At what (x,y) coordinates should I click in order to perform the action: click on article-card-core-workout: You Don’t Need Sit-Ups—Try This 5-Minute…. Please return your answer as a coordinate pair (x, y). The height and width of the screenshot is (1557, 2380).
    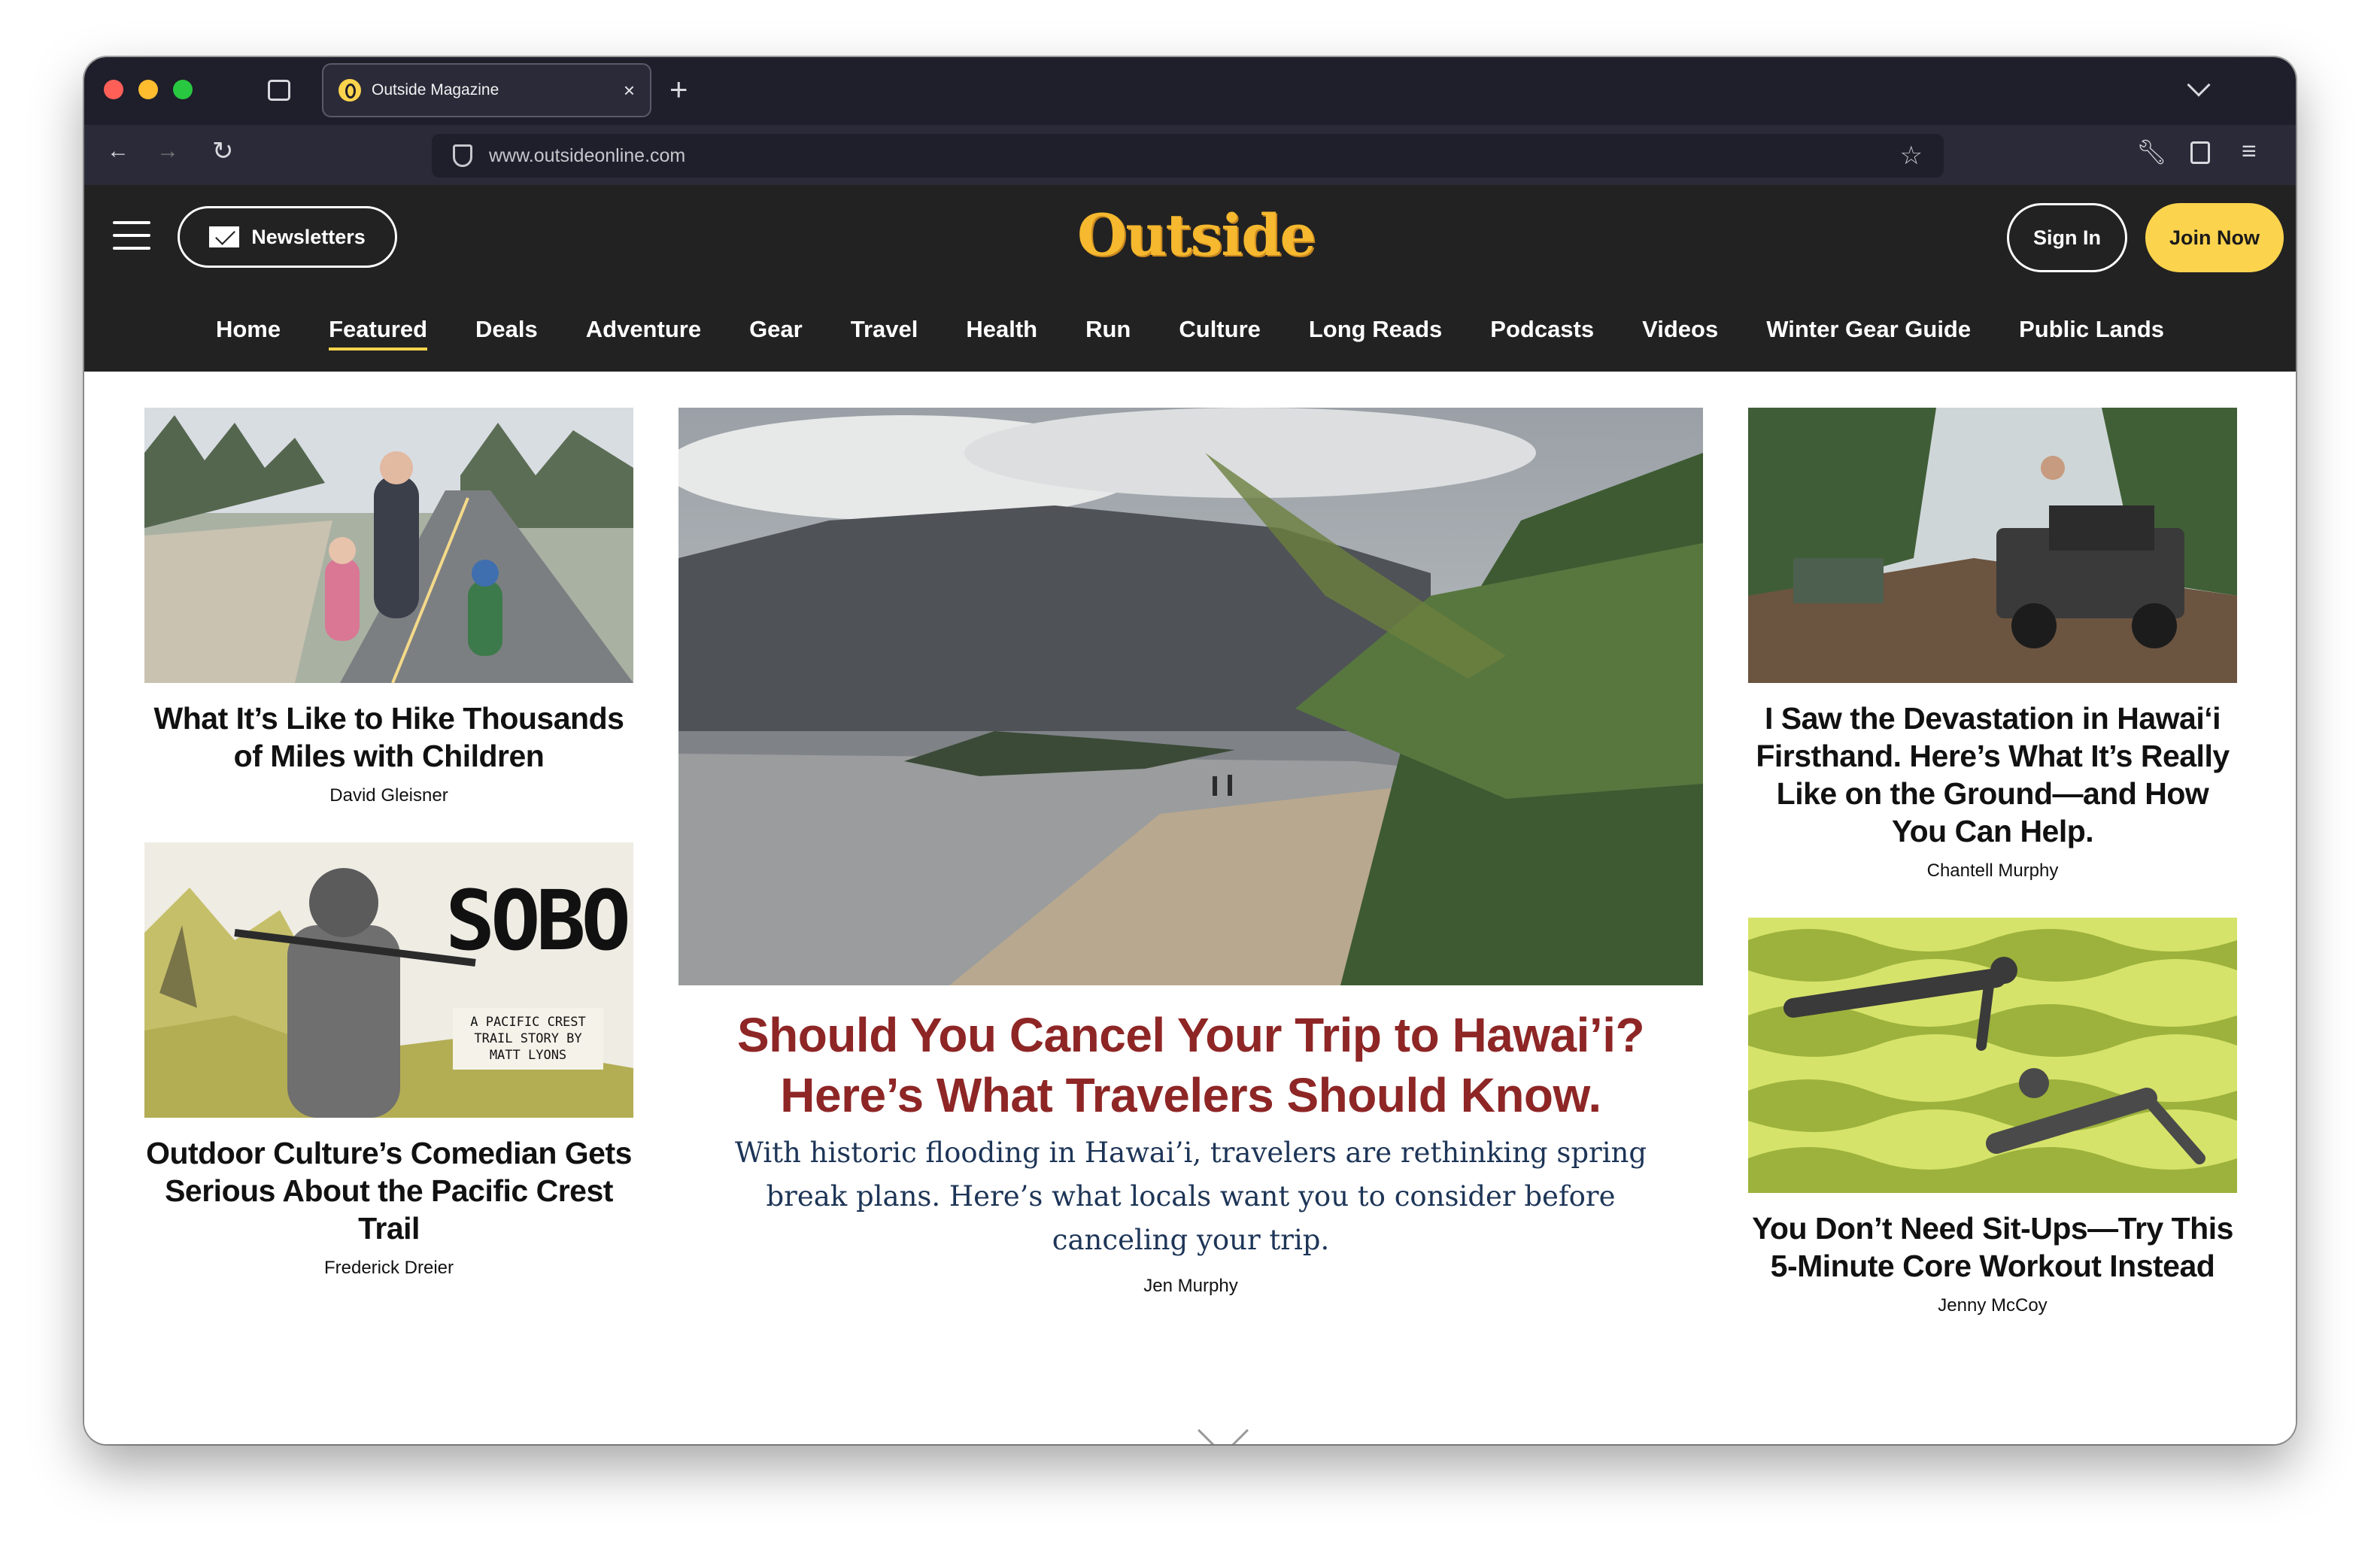
    Looking at the image, I should click on (1992, 1117).